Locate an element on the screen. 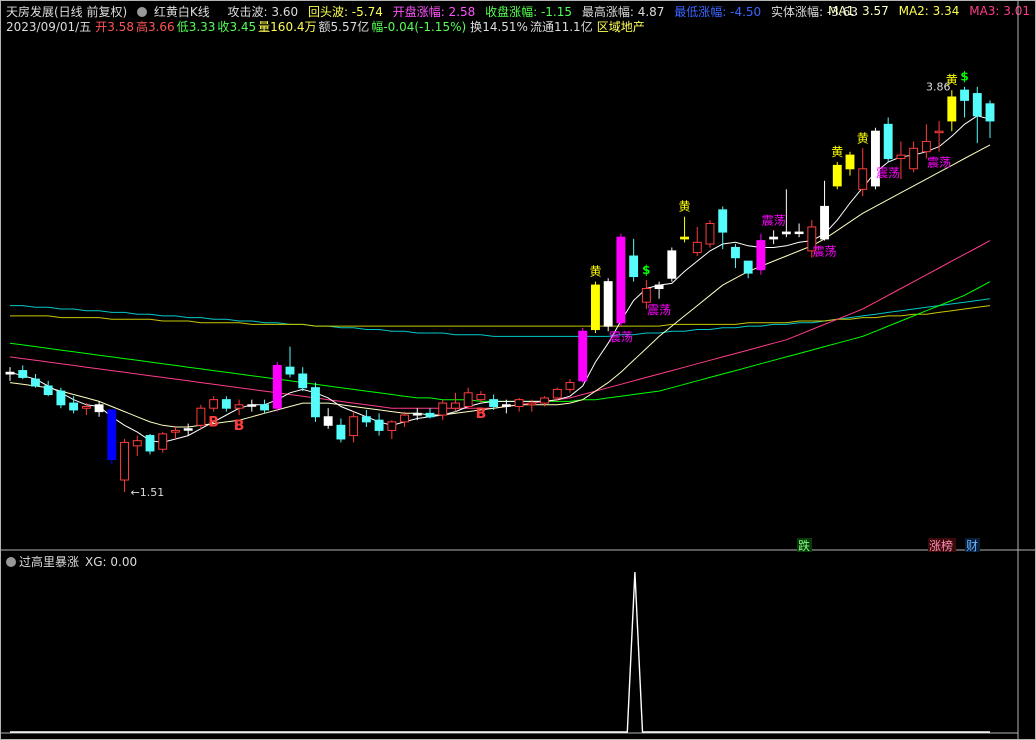  footer-tags: 跌 涨榜财 is located at coordinates (888, 545).